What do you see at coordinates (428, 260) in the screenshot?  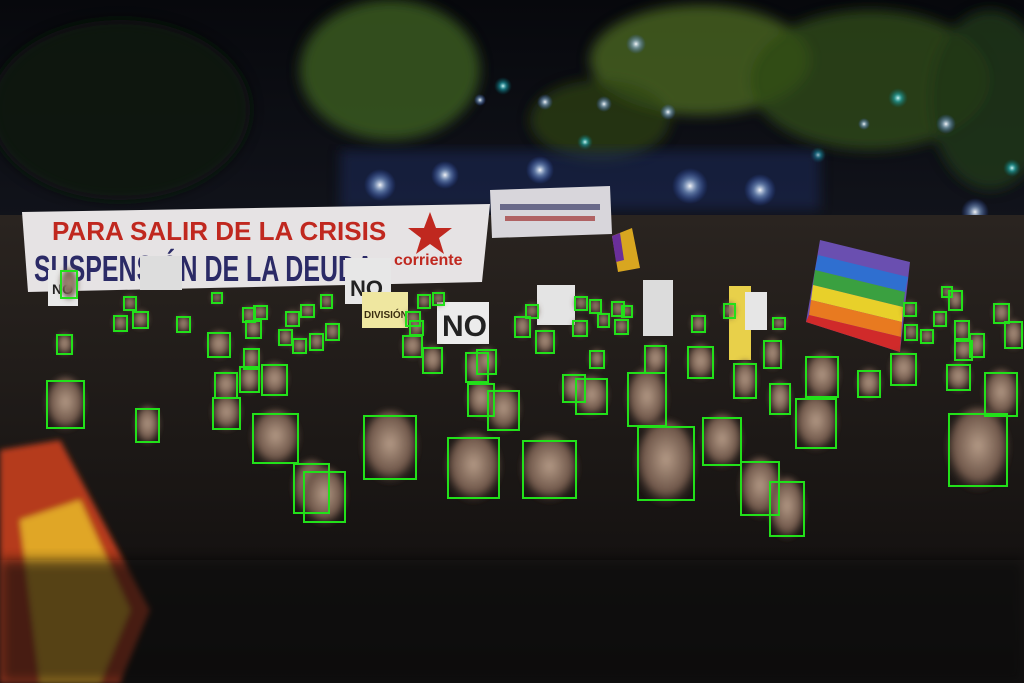 I see `banner-logo: corriente` at bounding box center [428, 260].